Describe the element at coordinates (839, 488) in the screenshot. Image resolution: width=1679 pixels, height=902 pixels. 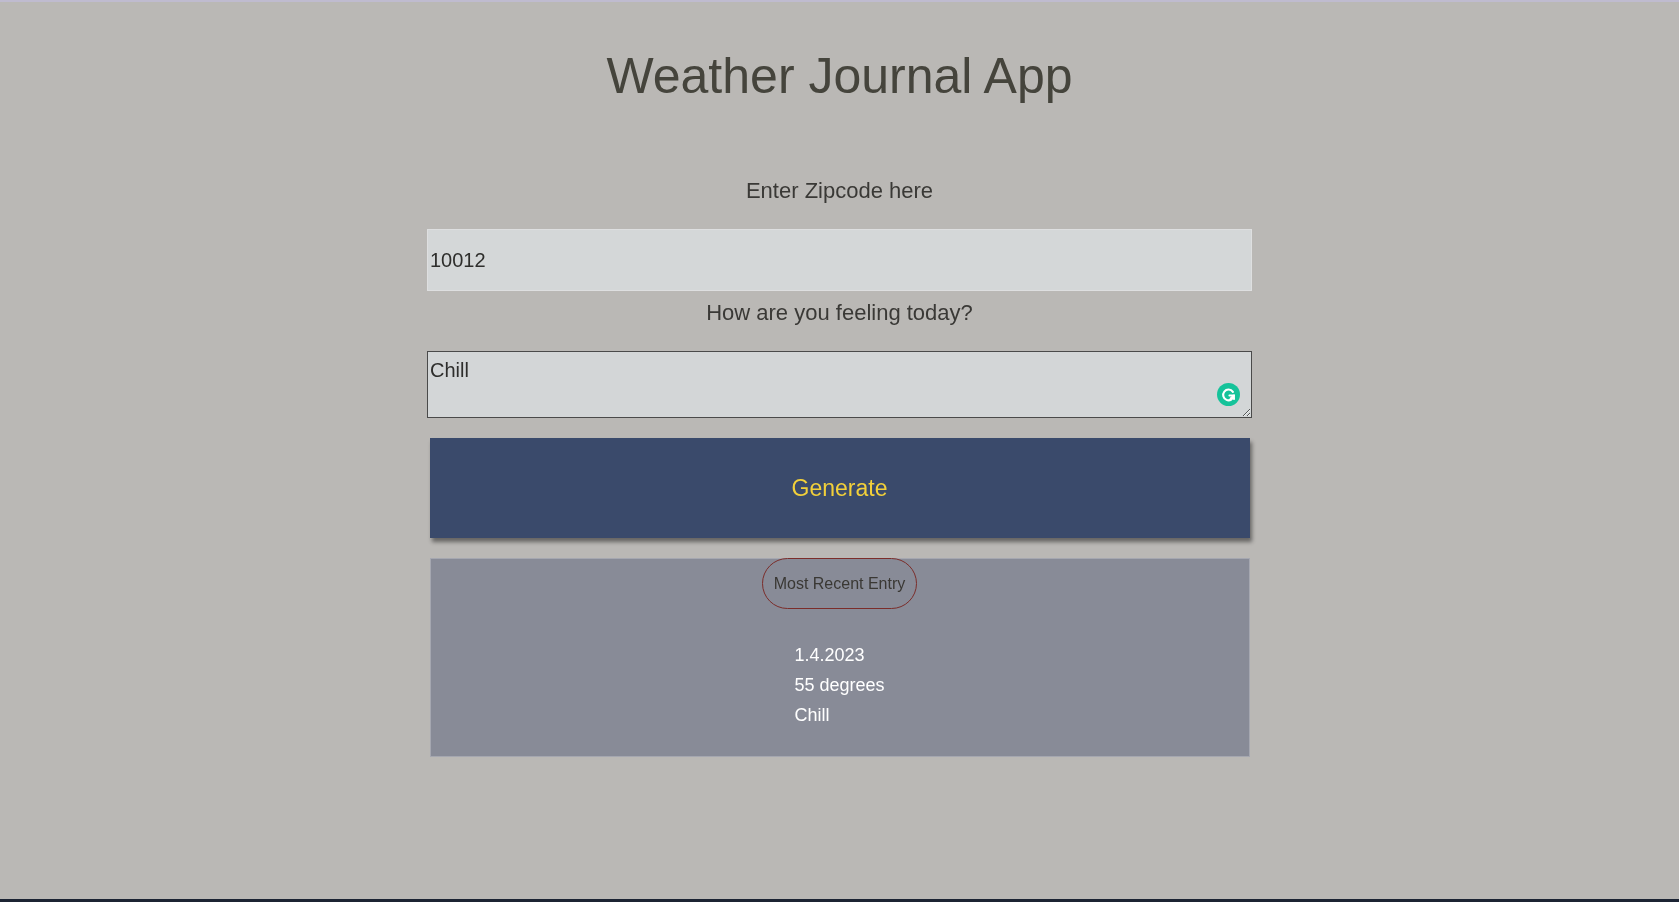
I see `generate-button: Generate` at that location.